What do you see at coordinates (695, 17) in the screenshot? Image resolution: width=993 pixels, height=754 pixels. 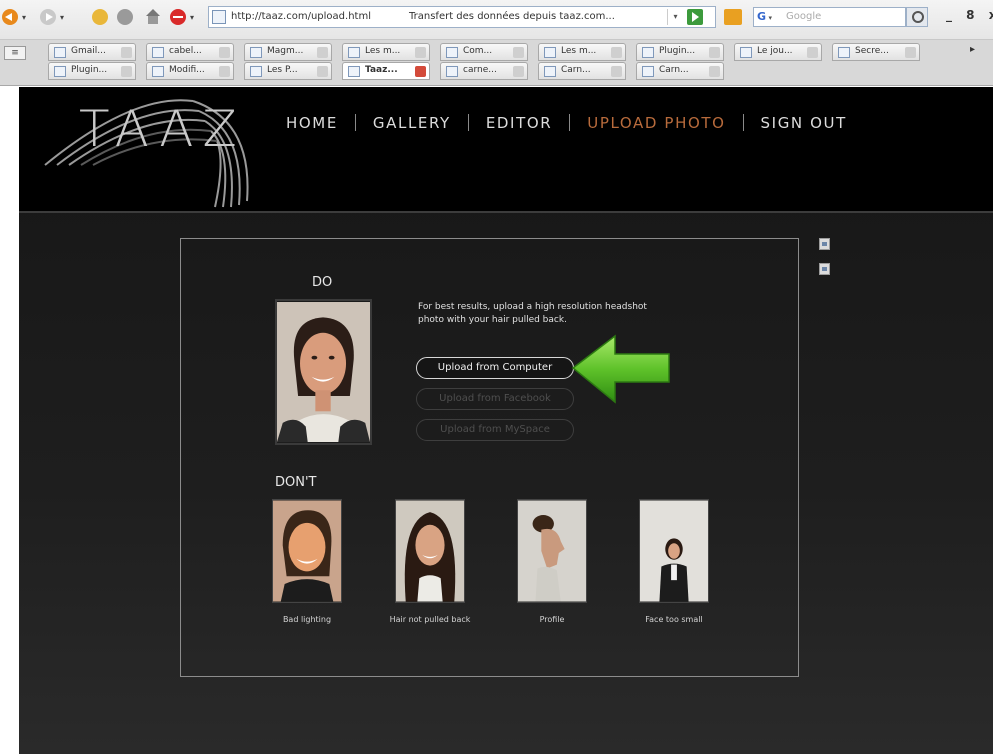 I see `go-arrow-icon` at bounding box center [695, 17].